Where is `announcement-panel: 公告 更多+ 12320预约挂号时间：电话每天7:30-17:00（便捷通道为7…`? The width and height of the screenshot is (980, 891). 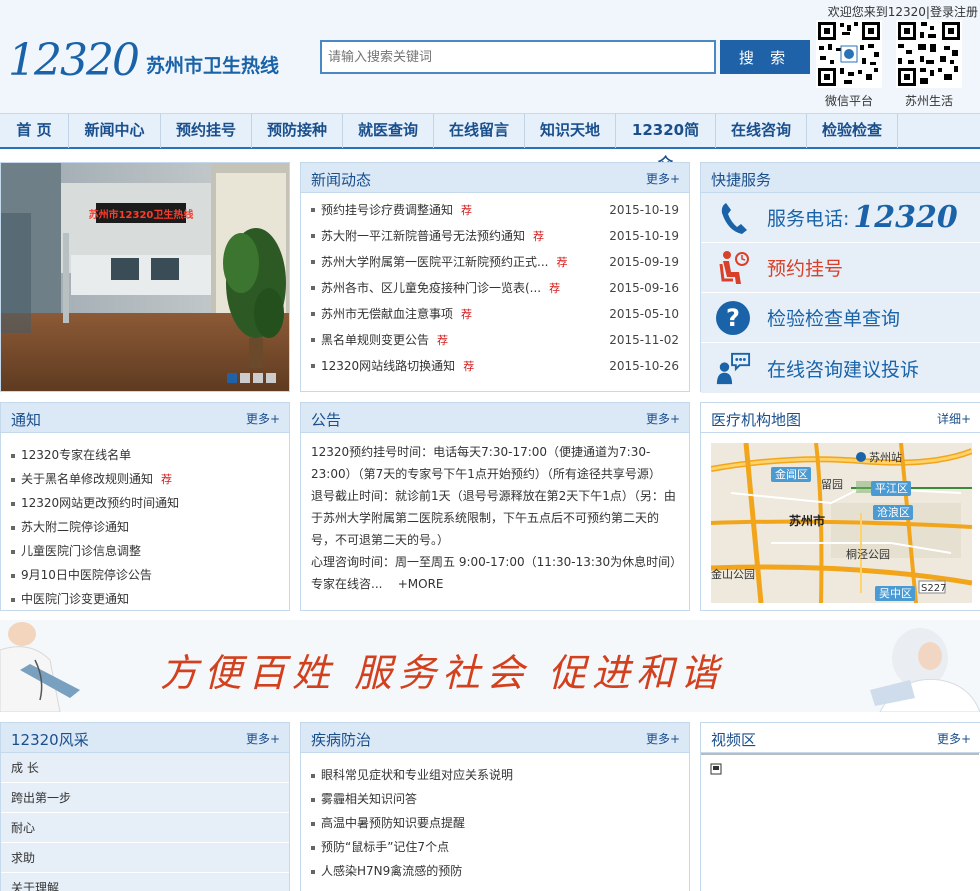 announcement-panel: 公告 更多+ 12320预约挂号时间：电话每天7:30-17:00（便捷通道为7… is located at coordinates (495, 506).